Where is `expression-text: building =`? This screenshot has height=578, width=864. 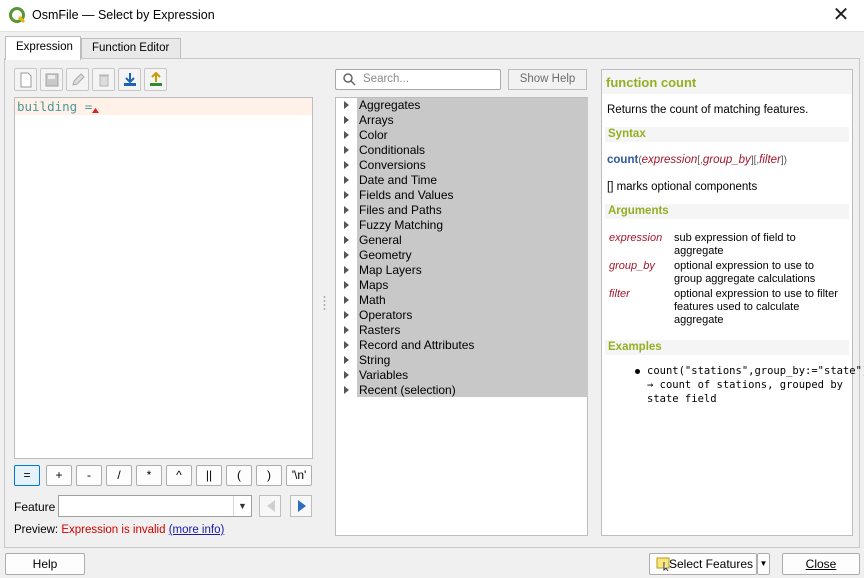
expression-text: building = is located at coordinates (54, 106).